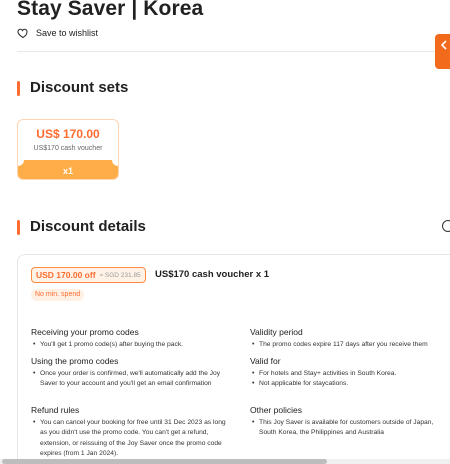  I want to click on discount-amount: USD 170.00 off, so click(66, 275).